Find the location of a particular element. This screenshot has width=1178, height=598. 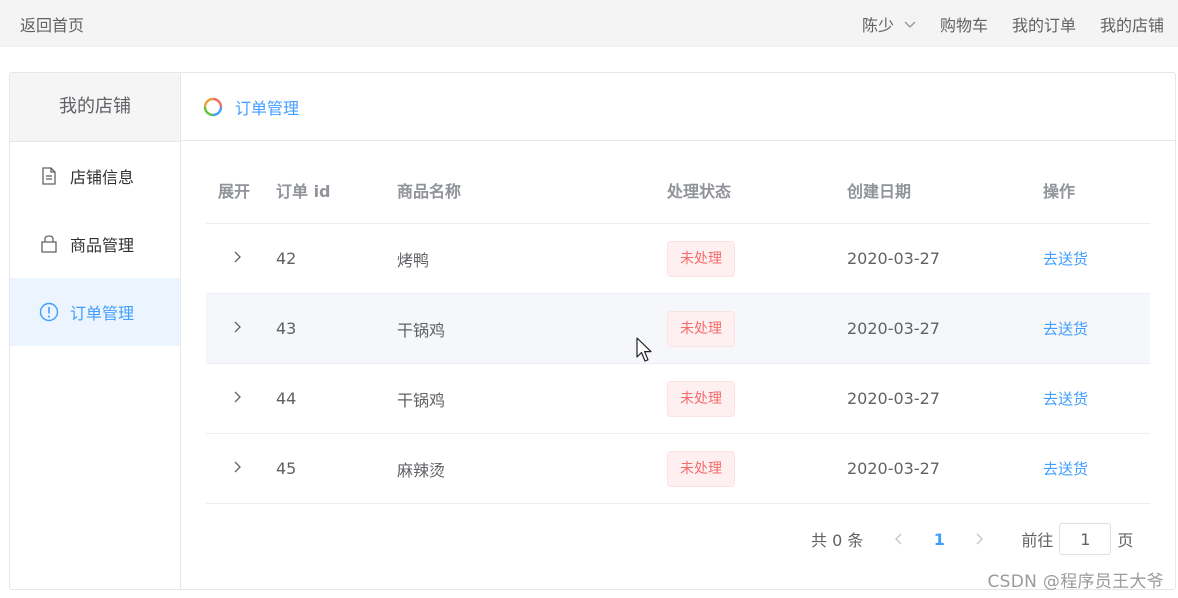

table-row: 44 干锅鸡 未处理 2020-03-27 去送货 is located at coordinates (678, 399).